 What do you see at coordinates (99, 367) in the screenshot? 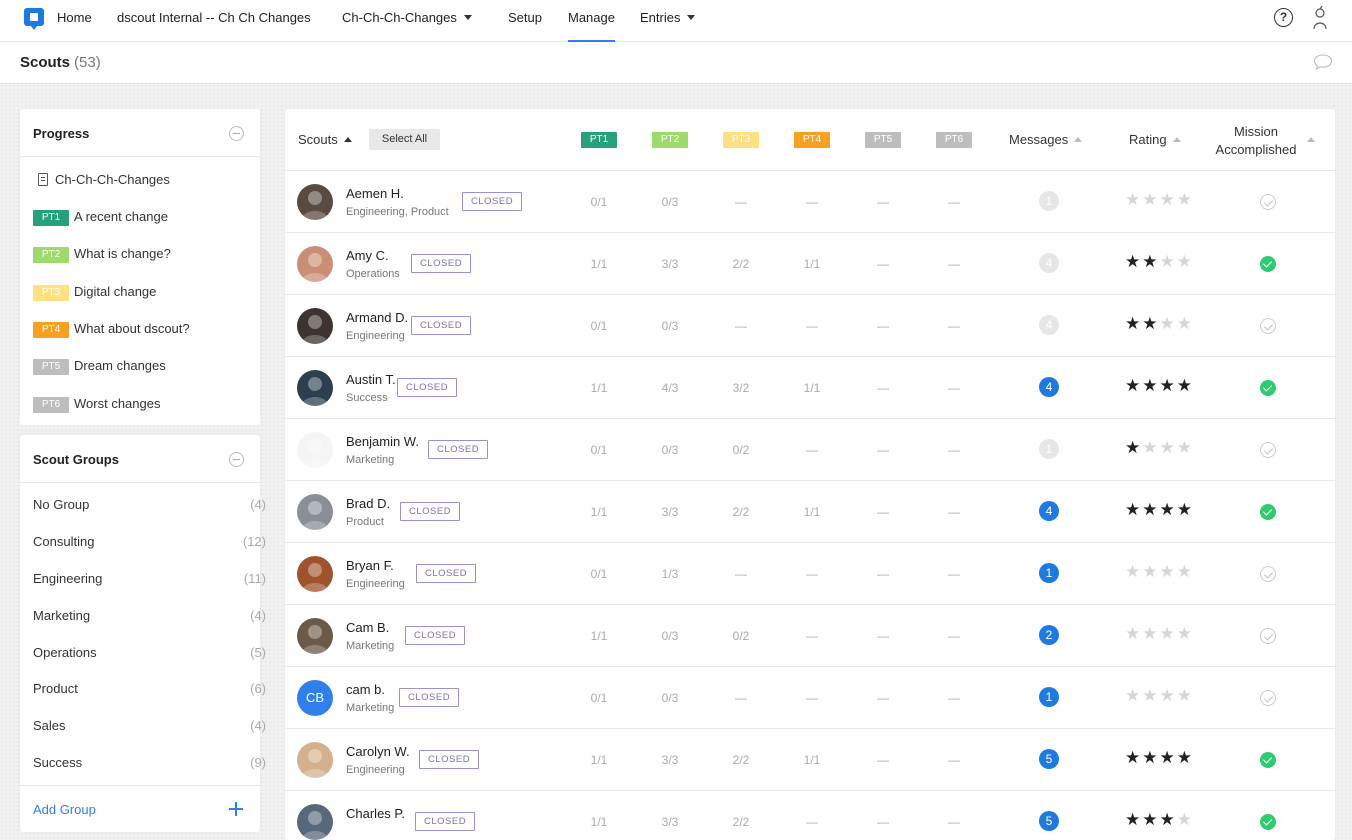
I see `progress-part-5: PT5 Dream changes` at bounding box center [99, 367].